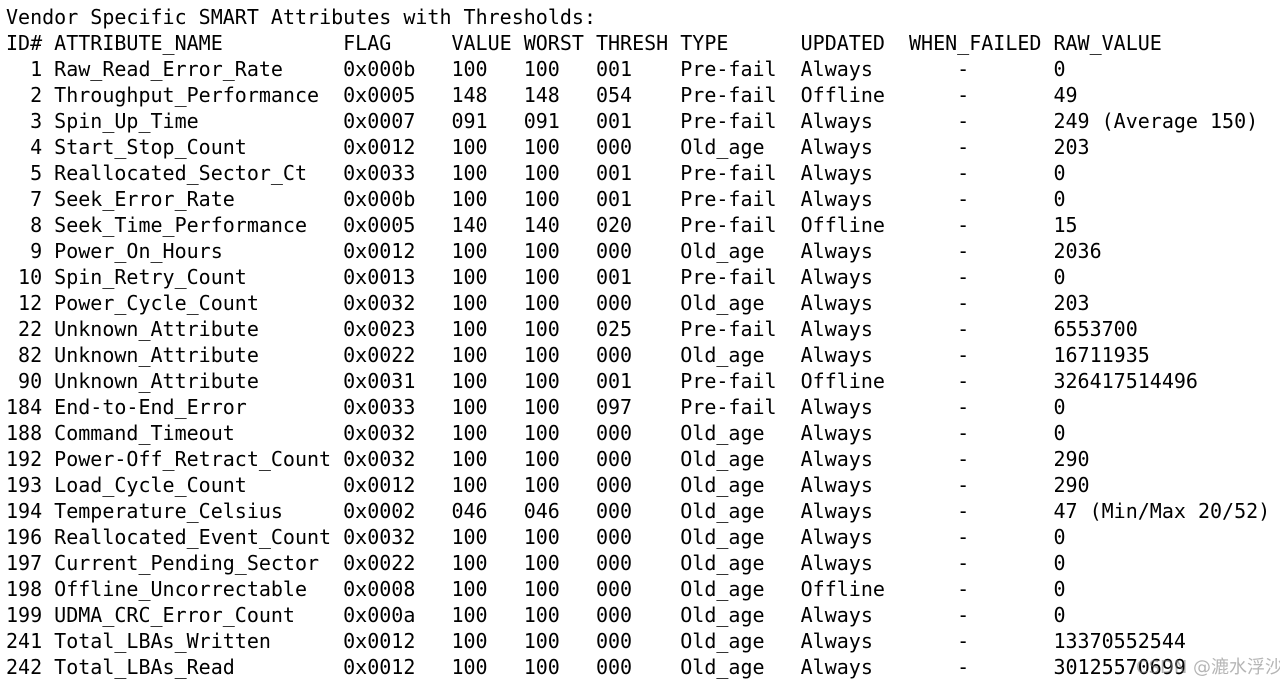 Image resolution: width=1280 pixels, height=684 pixels. I want to click on cell-id: 188, so click(24, 433).